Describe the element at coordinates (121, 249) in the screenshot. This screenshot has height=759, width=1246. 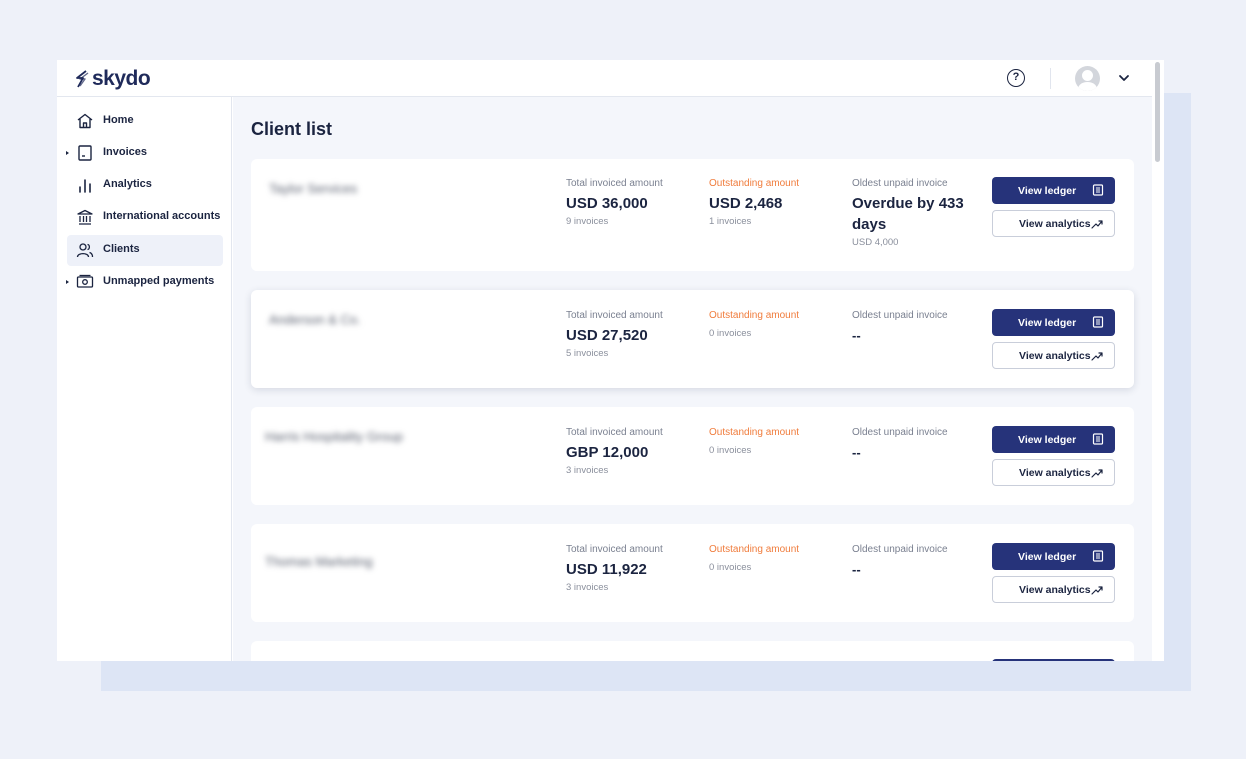
I see `sidebar-item-label: Clients` at that location.